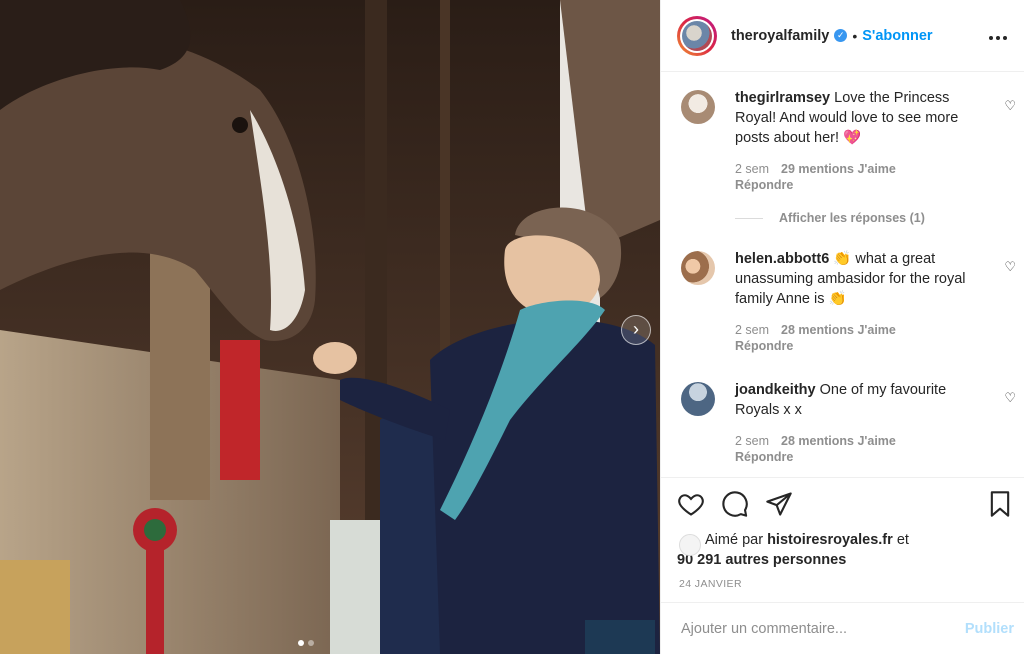  I want to click on liked-by-prefix: Aimé par, so click(734, 540).